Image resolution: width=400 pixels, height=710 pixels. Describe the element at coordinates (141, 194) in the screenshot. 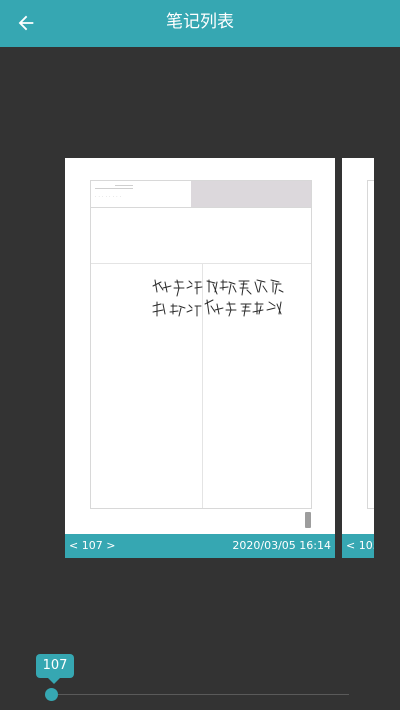

I see `date-field: · · · · · · · ·` at that location.